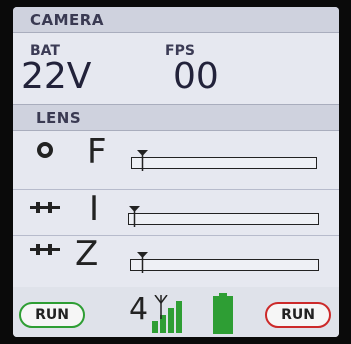 The width and height of the screenshot is (351, 344). What do you see at coordinates (176, 20) in the screenshot?
I see `camera-header: CAMERA` at bounding box center [176, 20].